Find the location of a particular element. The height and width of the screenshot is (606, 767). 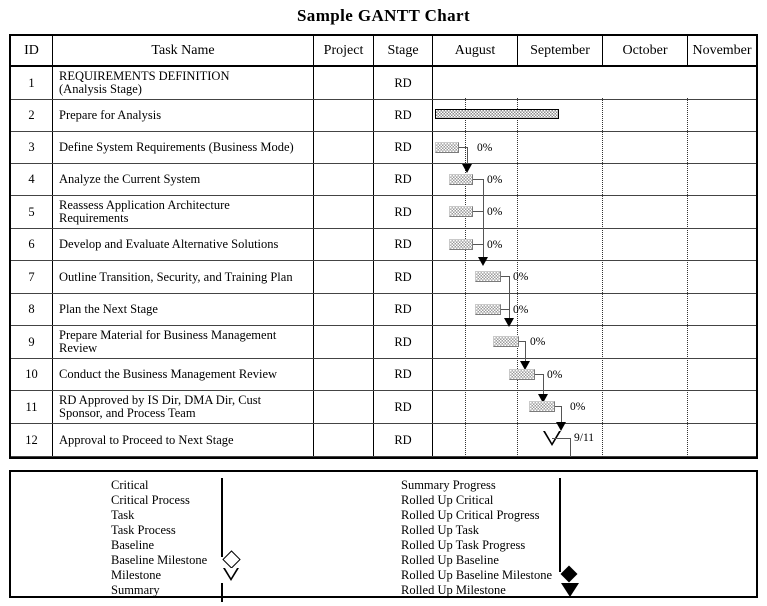

legend-swatch-rolled-up-baseline-milestone-icon is located at coordinates (572, 574).